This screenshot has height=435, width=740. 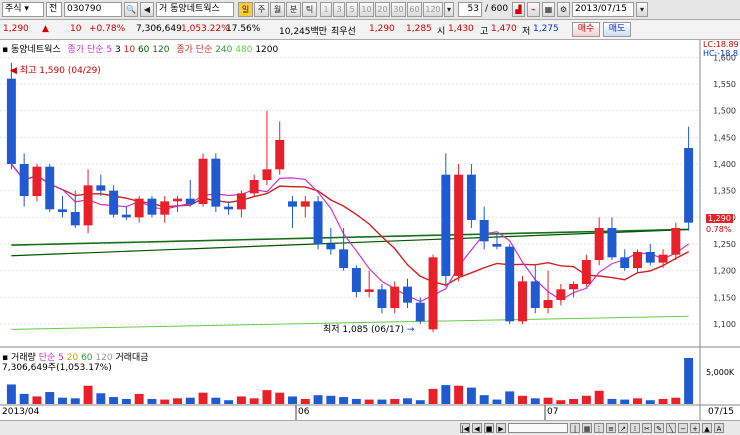 What do you see at coordinates (671, 428) in the screenshot?
I see `diagonal-icon: ╲` at bounding box center [671, 428].